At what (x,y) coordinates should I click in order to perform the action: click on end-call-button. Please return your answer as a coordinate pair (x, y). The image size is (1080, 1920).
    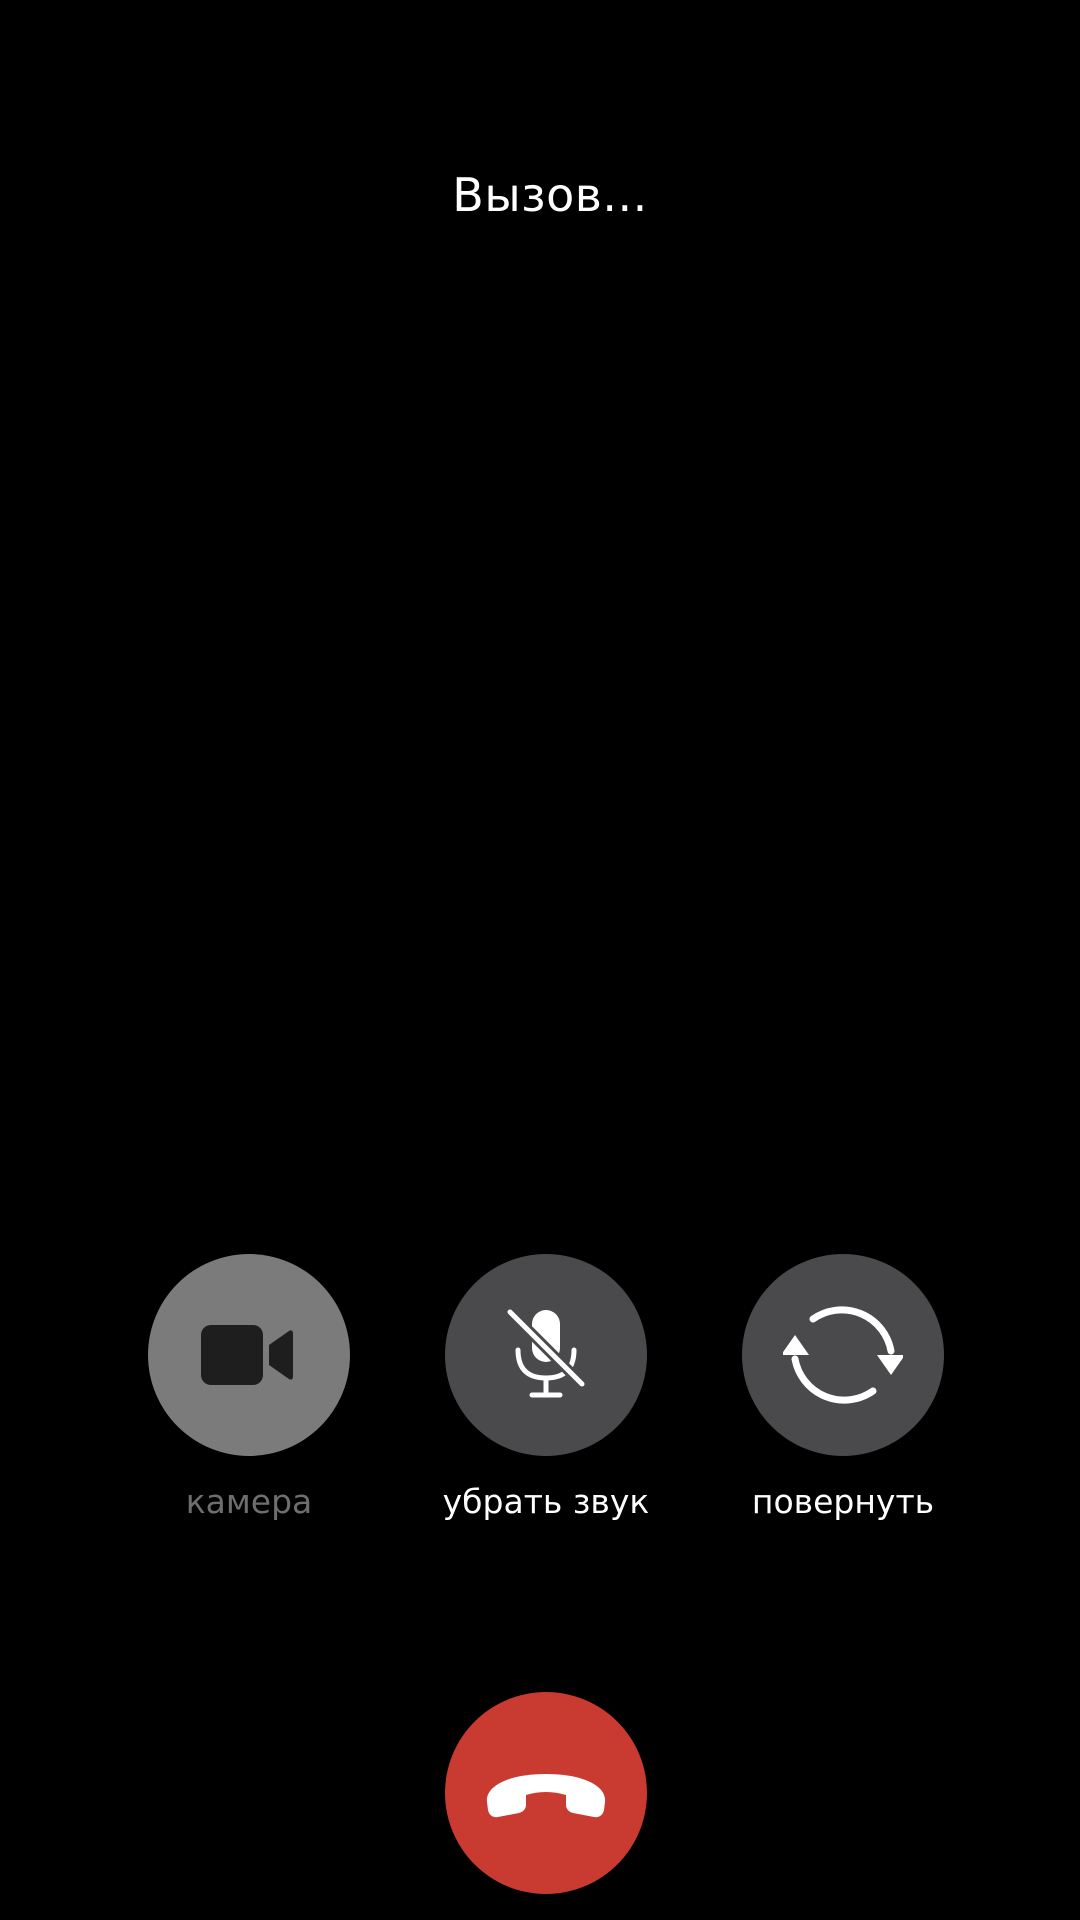
    Looking at the image, I should click on (546, 1793).